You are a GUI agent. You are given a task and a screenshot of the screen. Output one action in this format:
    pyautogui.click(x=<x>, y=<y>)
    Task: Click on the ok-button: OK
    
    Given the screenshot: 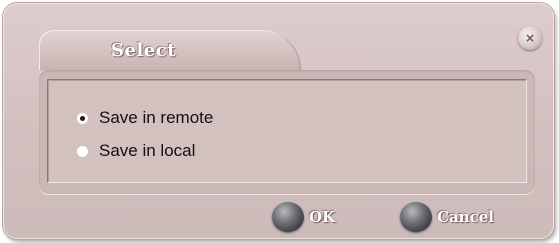 What is the action you would take?
    pyautogui.click(x=303, y=217)
    